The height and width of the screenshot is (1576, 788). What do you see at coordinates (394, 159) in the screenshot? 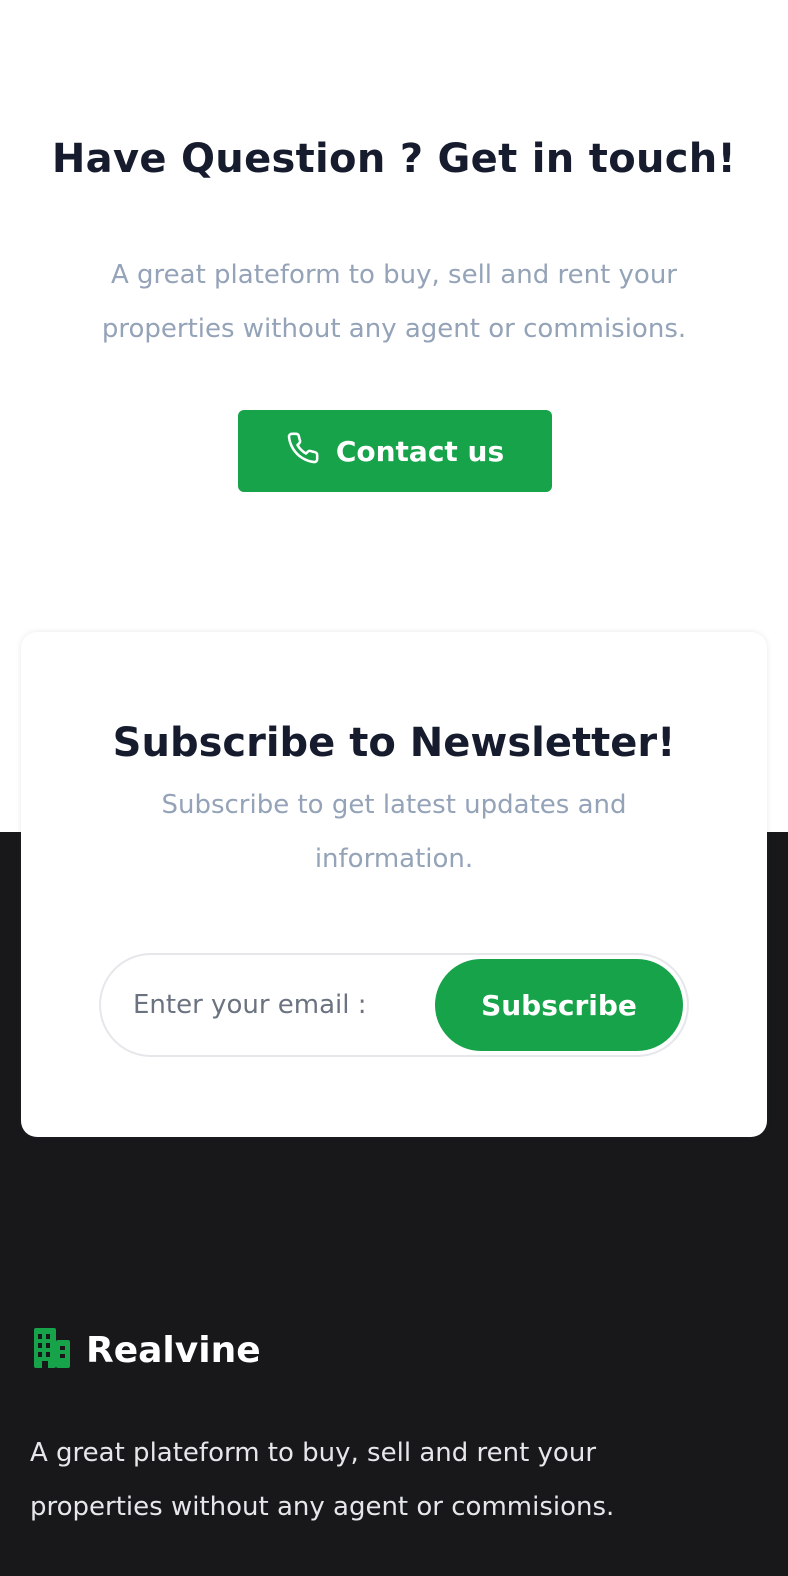
I see `contact-title: Have Question ? Get in touch!` at bounding box center [394, 159].